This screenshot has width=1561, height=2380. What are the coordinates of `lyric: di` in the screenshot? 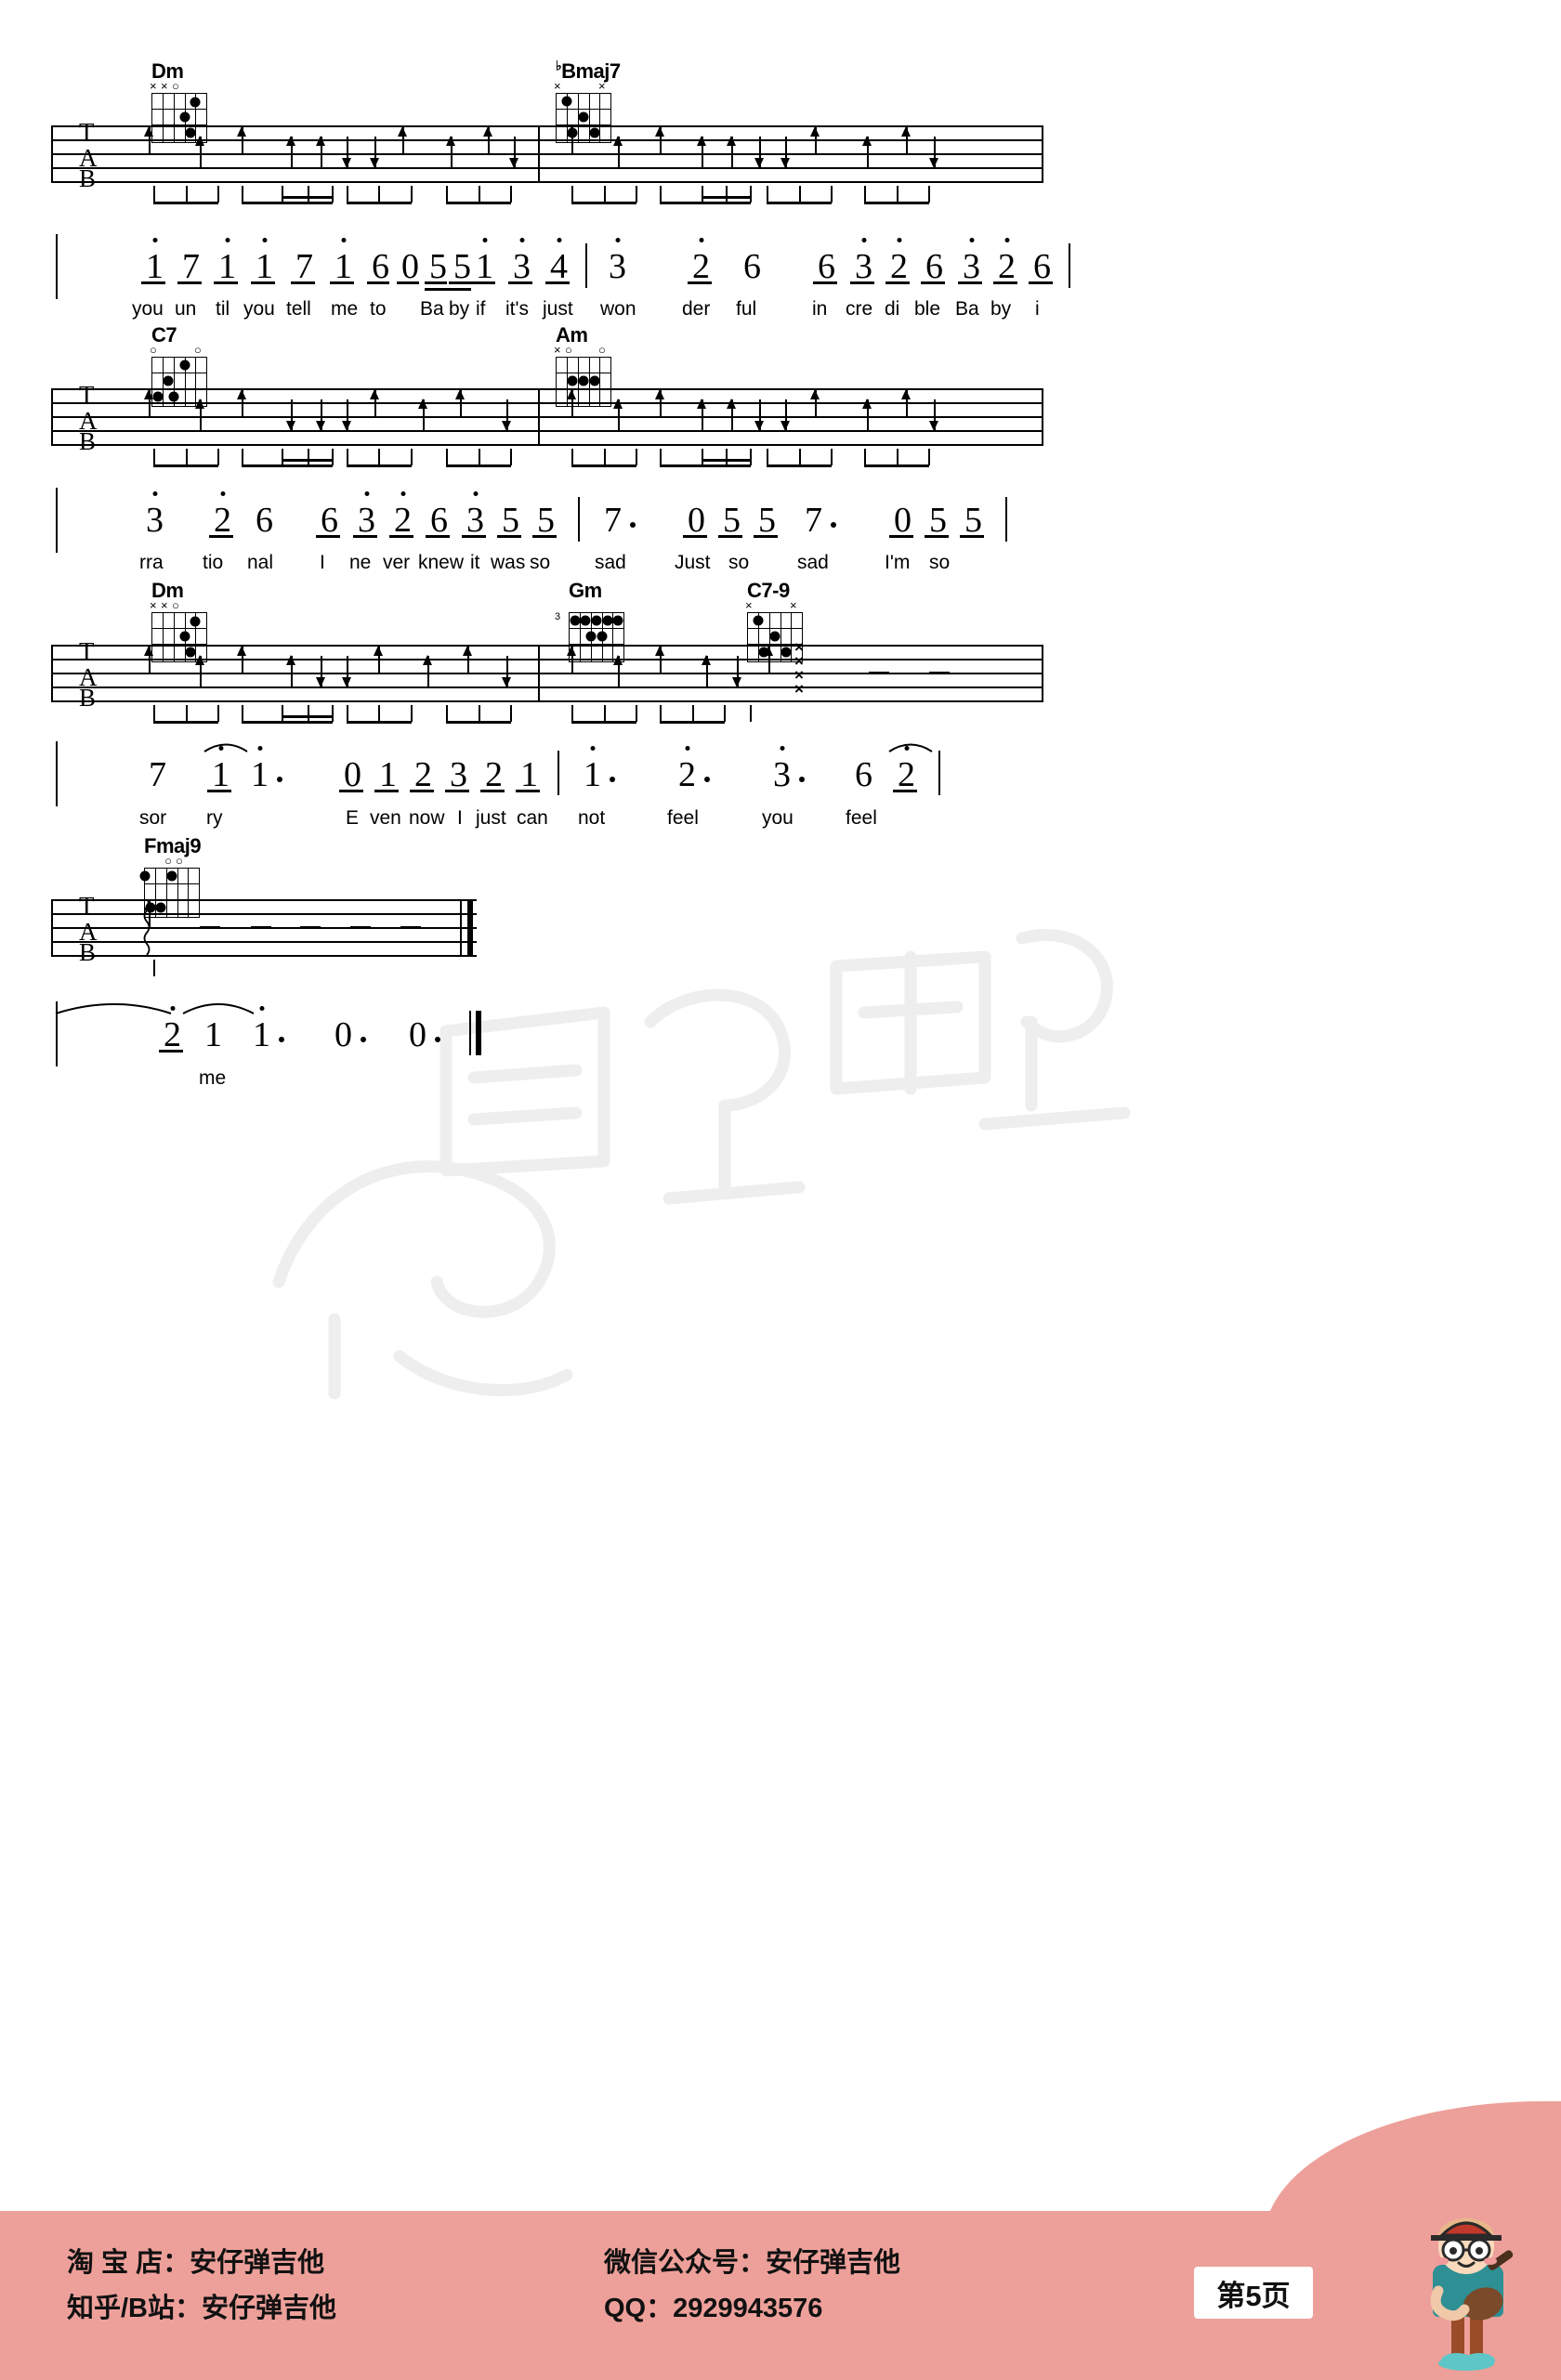 It's located at (892, 309).